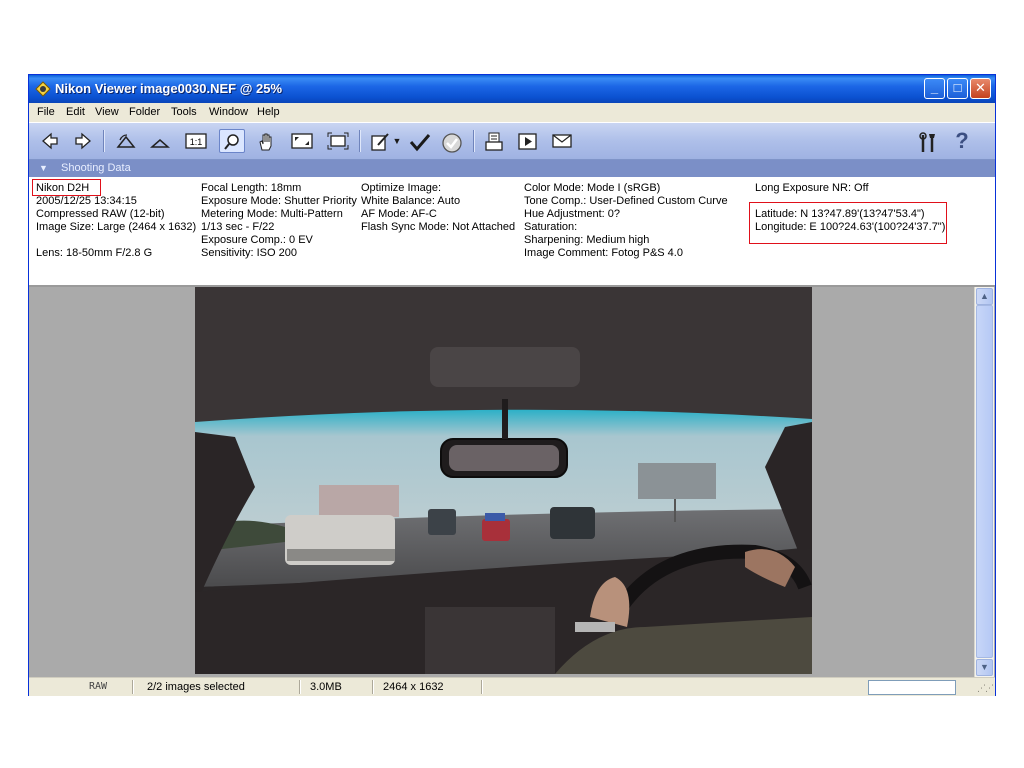 Image resolution: width=1024 pixels, height=768 pixels. Describe the element at coordinates (144, 112) in the screenshot. I see `menu-folder: Folder` at that location.